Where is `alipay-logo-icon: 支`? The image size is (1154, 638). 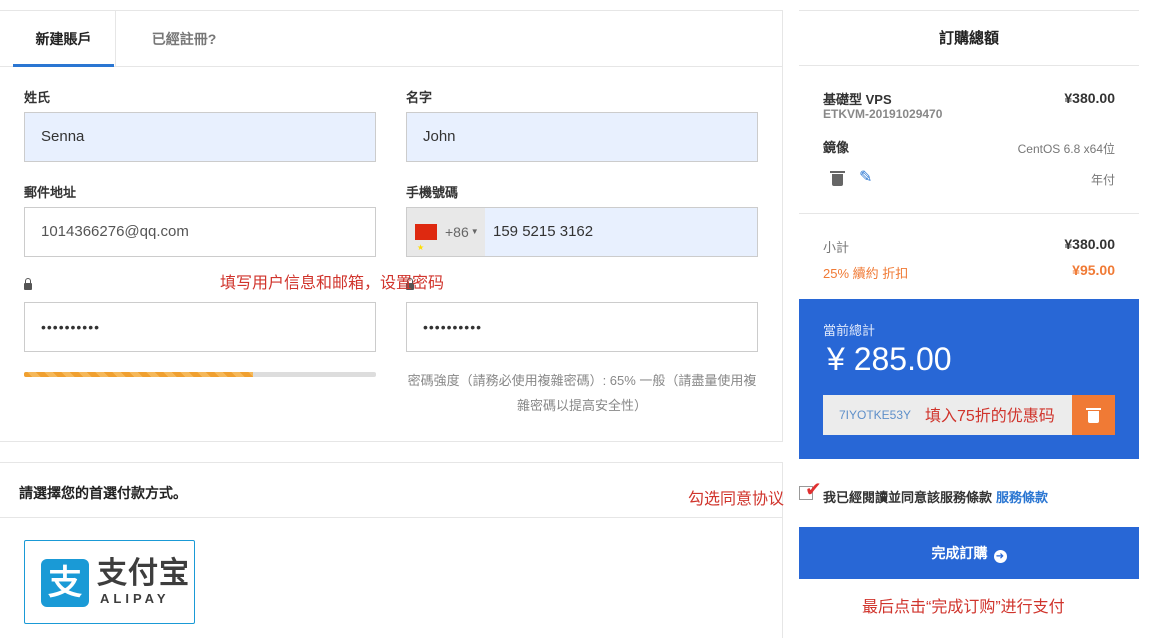
alipay-logo-icon: 支 is located at coordinates (65, 583).